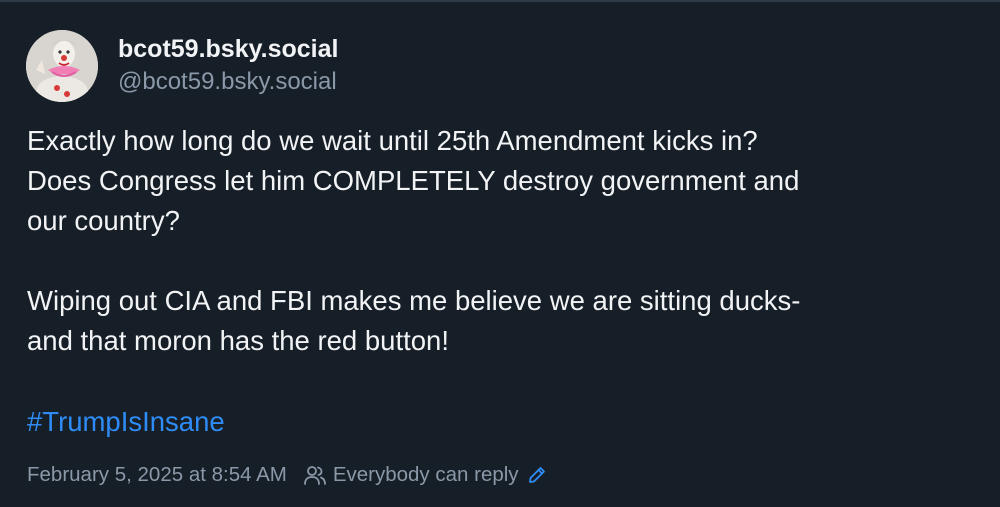  I want to click on clown-avatar-icon, so click(62, 66).